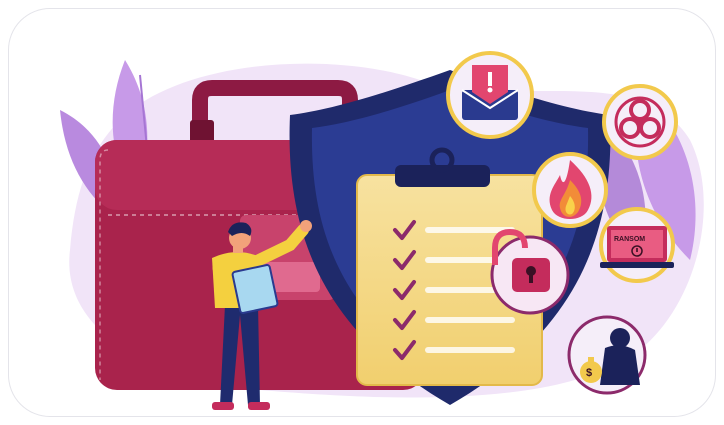 The width and height of the screenshot is (724, 425). What do you see at coordinates (570, 190) in the screenshot?
I see `fire-icon` at bounding box center [570, 190].